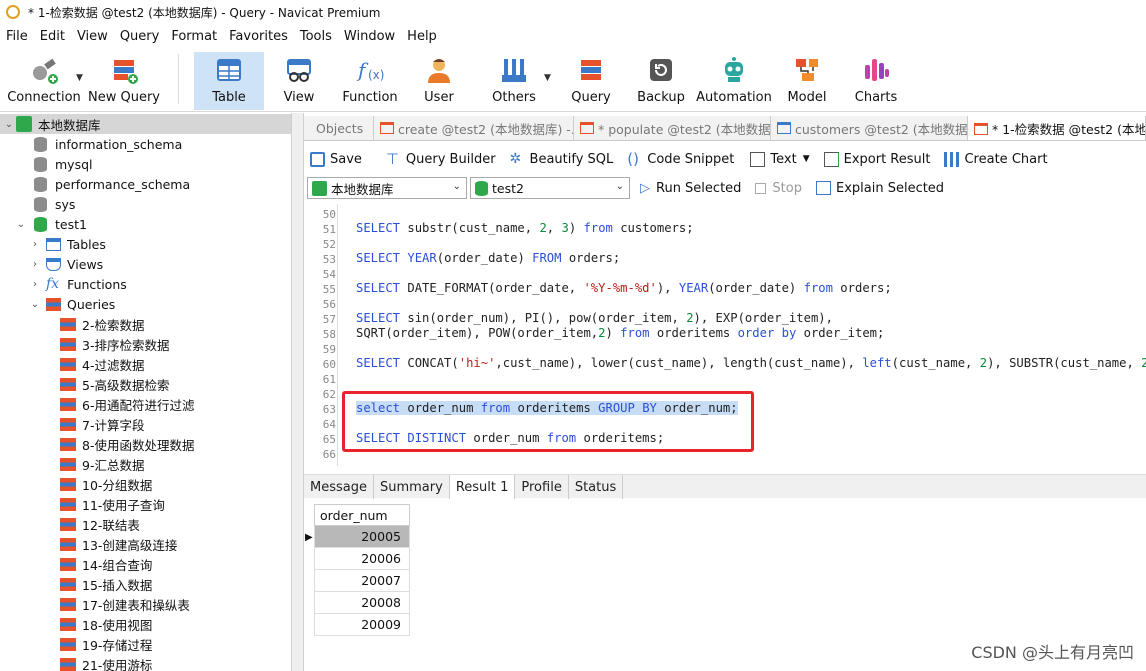  Describe the element at coordinates (1006, 159) in the screenshot. I see `create-chart-label: Create Chart` at that location.